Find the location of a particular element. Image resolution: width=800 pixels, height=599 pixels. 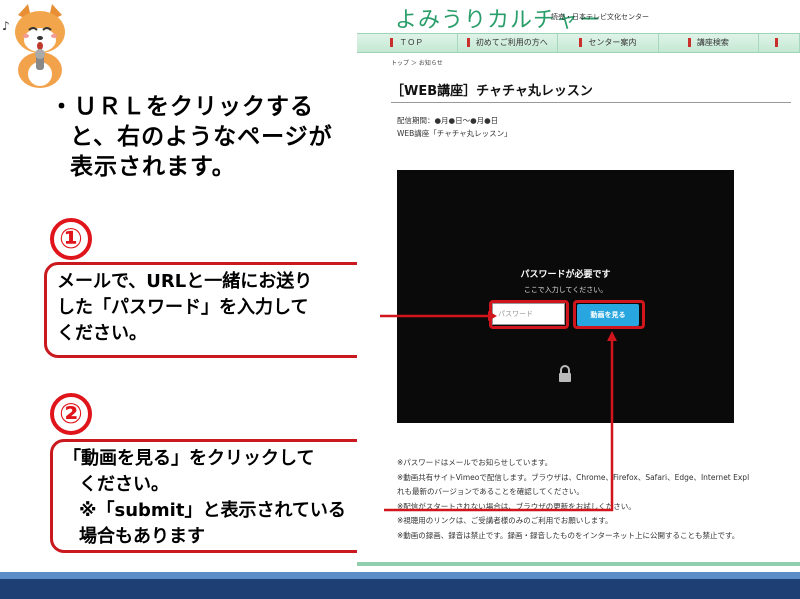

note-5: ※視聴用のリンクは、ご受講者様のみのご利用でお願いします。 is located at coordinates (505, 520).